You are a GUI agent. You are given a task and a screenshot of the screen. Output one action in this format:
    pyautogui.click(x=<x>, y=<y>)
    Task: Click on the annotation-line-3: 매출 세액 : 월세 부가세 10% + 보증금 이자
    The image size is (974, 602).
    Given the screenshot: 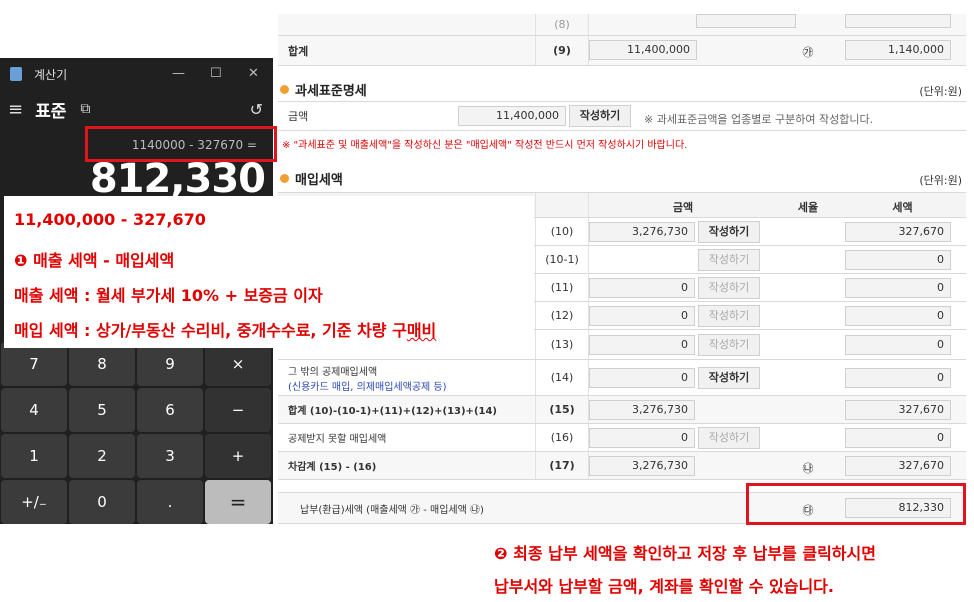 What is the action you would take?
    pyautogui.click(x=168, y=295)
    